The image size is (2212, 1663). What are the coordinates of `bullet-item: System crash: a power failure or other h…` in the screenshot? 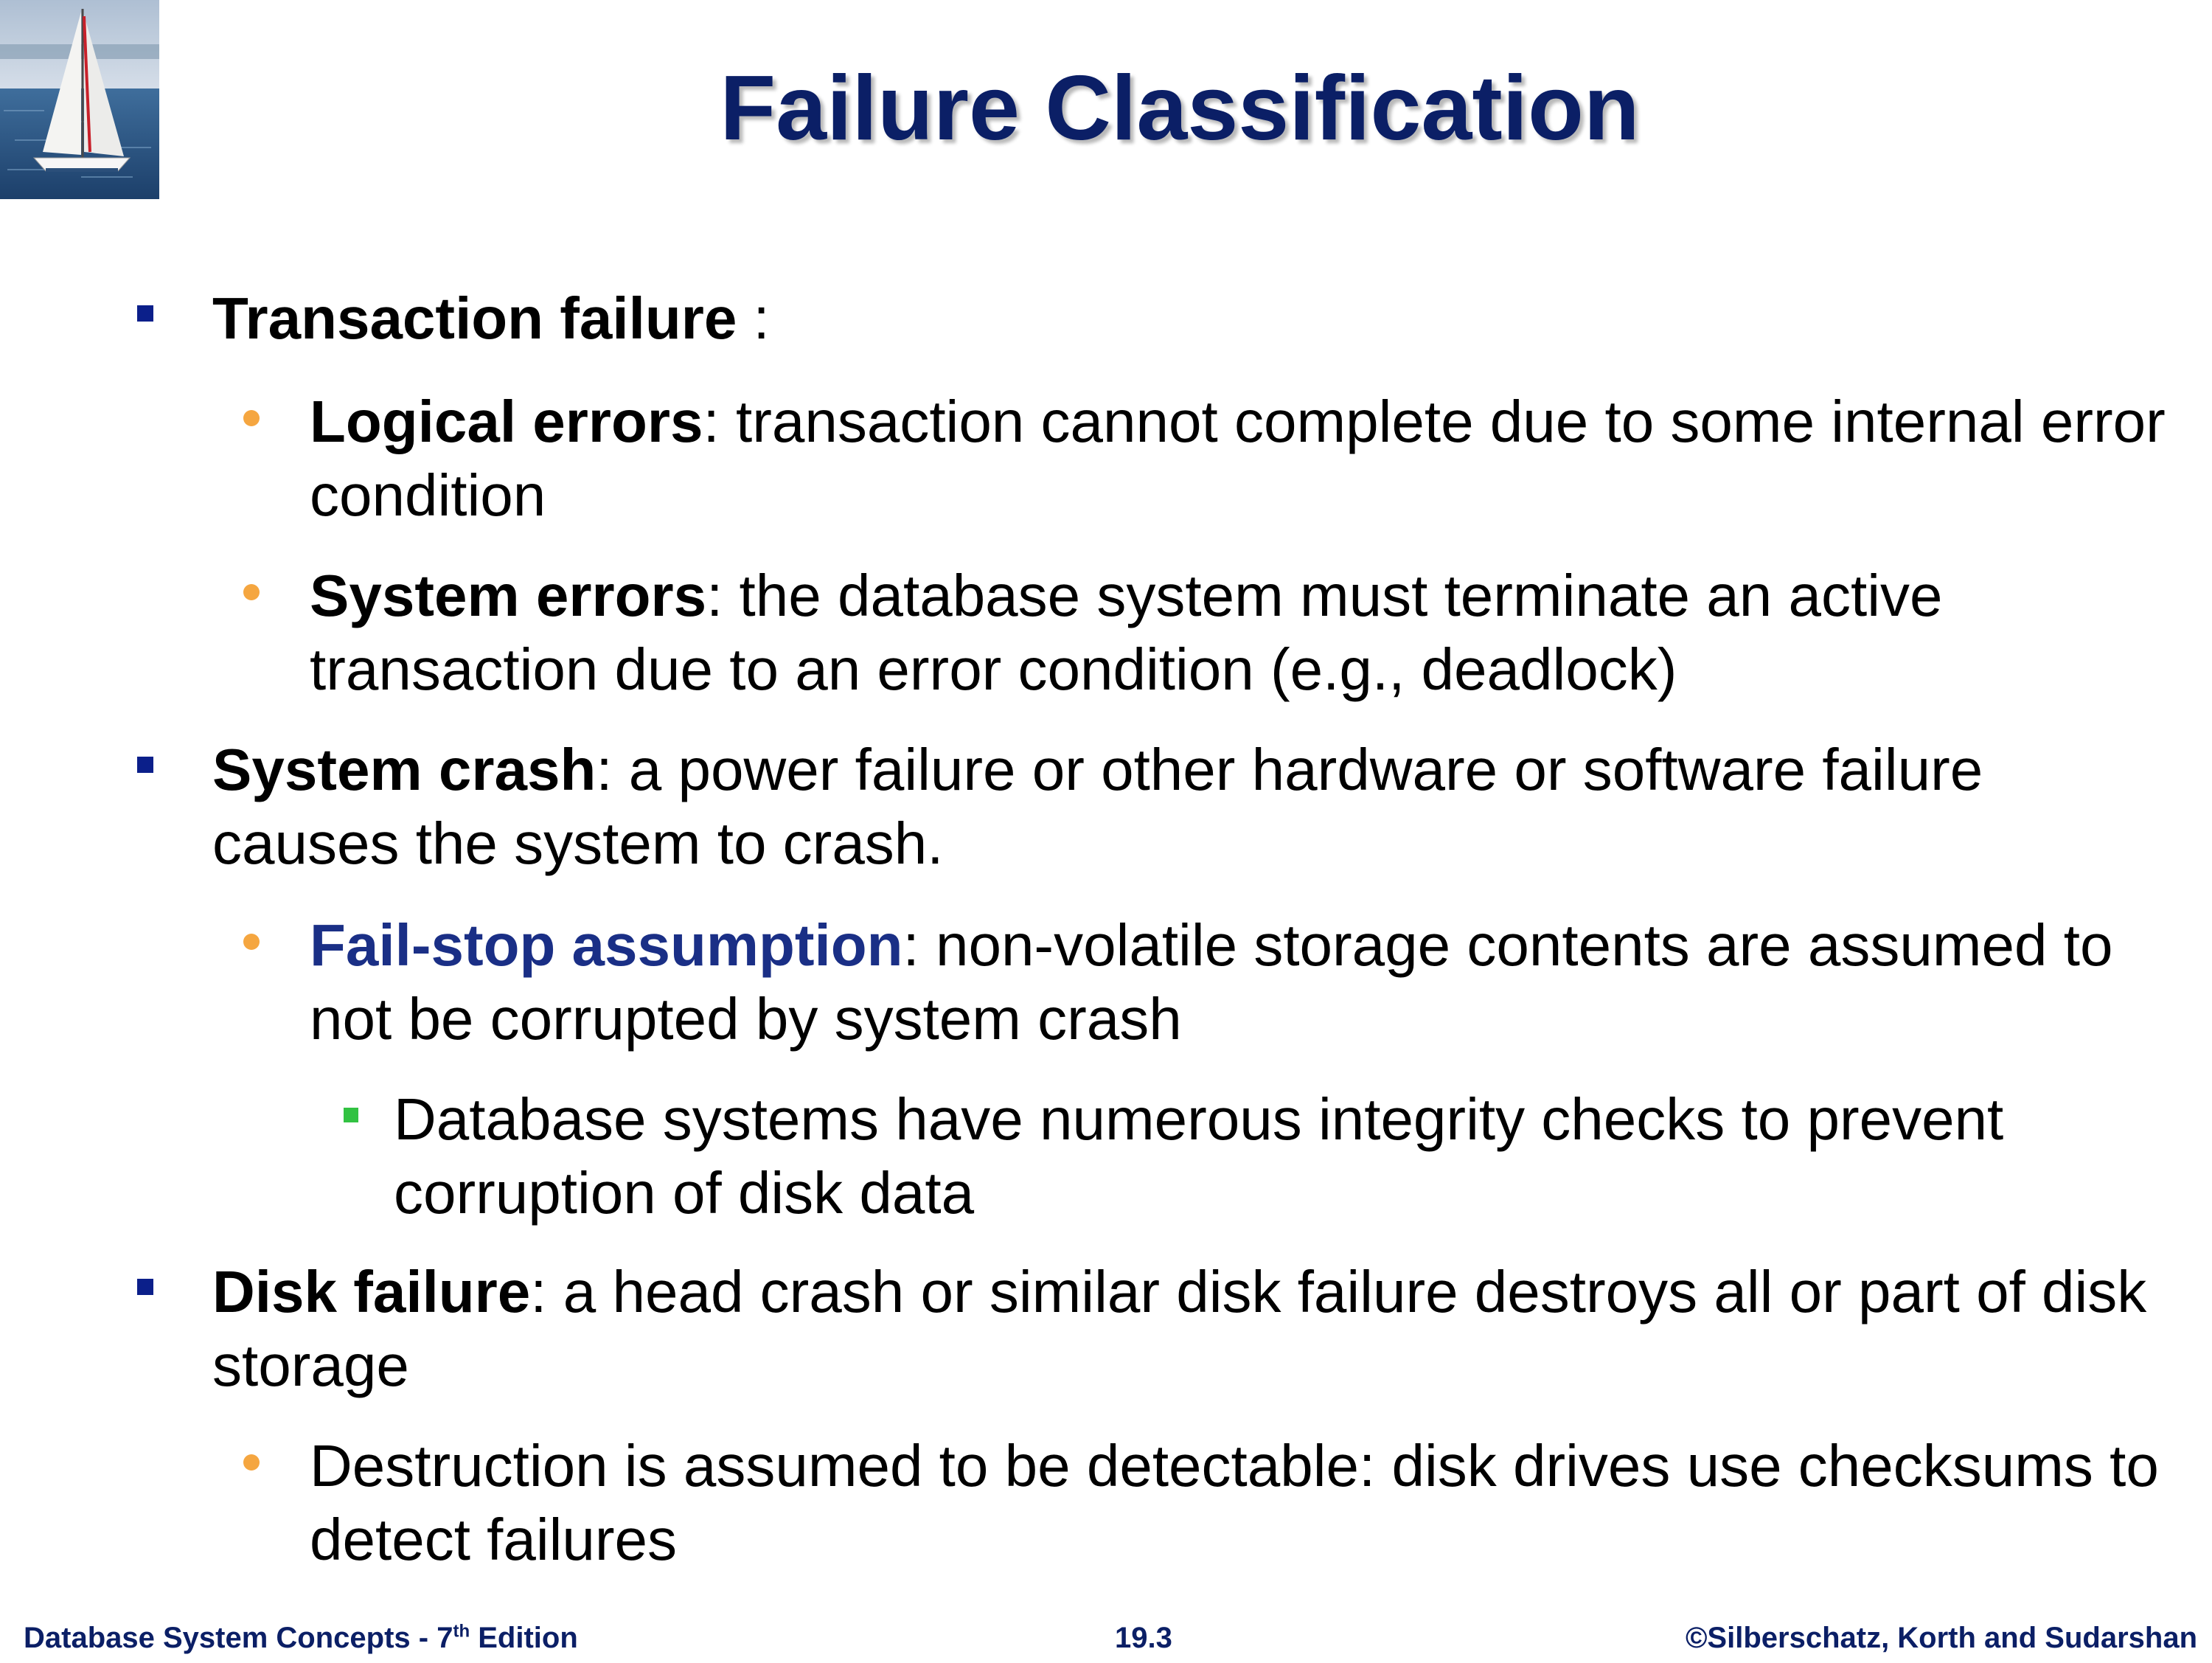 It's located at (1185, 807).